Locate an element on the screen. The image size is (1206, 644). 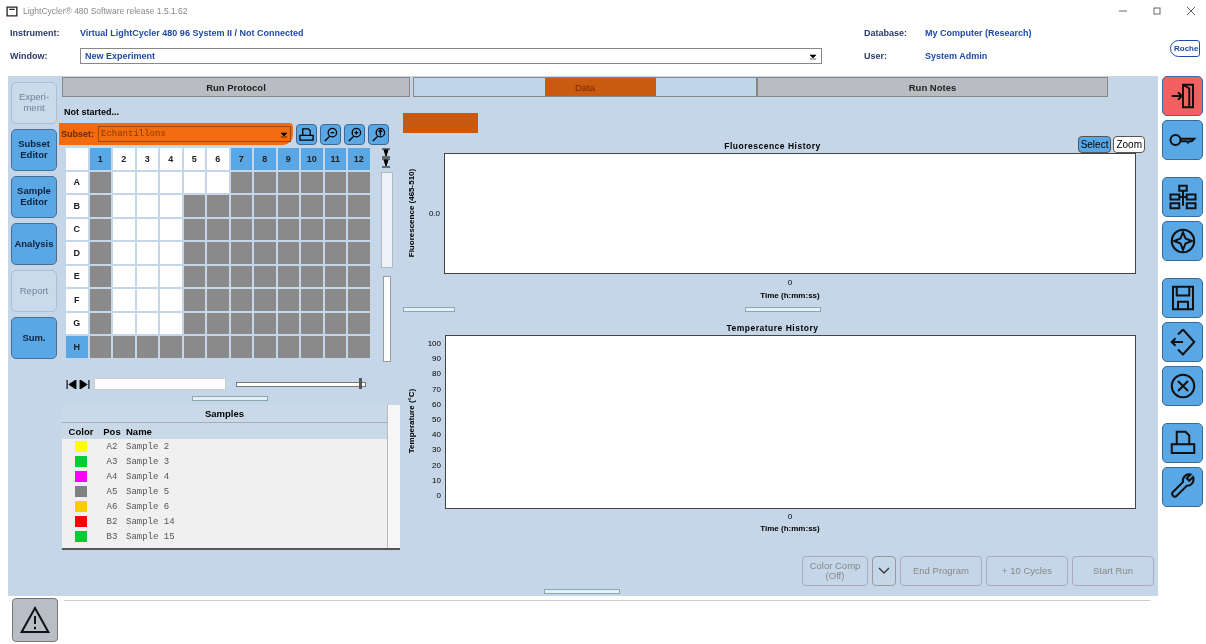
column-header: 9 is located at coordinates (288, 159).